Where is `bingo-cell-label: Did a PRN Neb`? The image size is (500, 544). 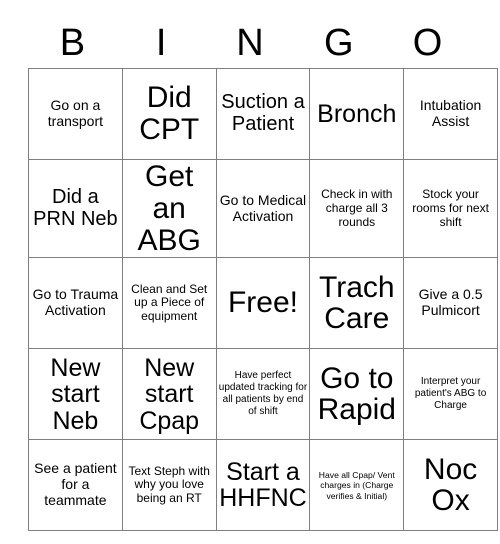
bingo-cell-label: Did a PRN Neb is located at coordinates (75, 208).